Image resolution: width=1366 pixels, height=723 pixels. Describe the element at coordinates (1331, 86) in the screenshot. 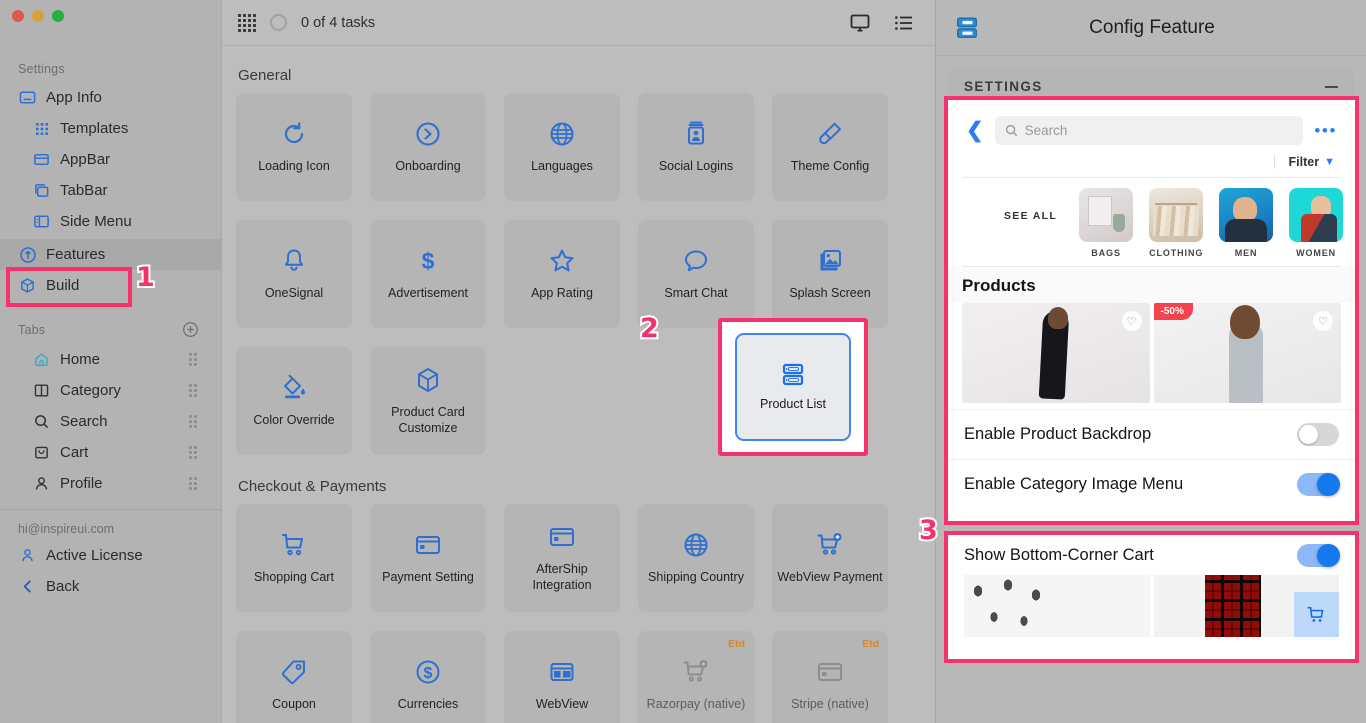

I see `minus-icon` at that location.